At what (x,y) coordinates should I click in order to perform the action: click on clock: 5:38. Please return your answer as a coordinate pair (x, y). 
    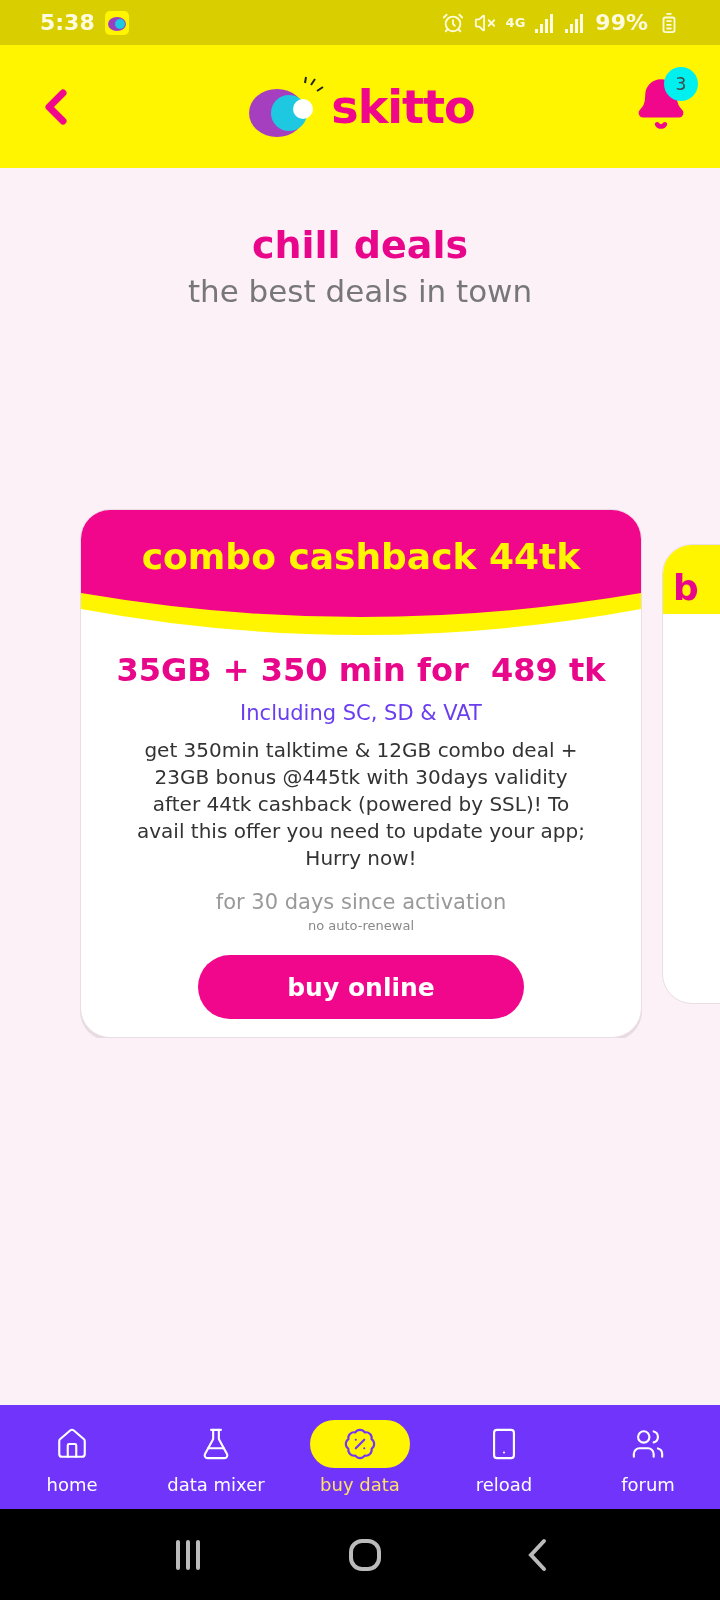
    Looking at the image, I should click on (67, 22).